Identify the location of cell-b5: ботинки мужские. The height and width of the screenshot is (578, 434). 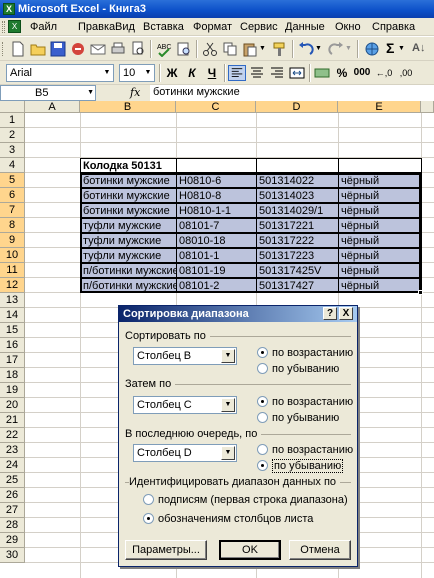
(128, 180).